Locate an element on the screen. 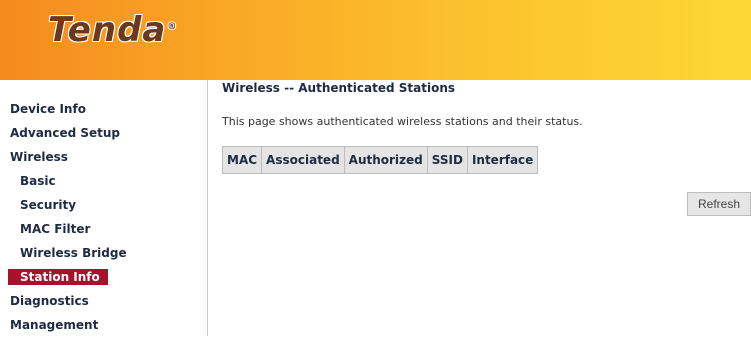 This screenshot has height=337, width=751. sidebar-item-mac-filter: MAC Filter is located at coordinates (103, 229).